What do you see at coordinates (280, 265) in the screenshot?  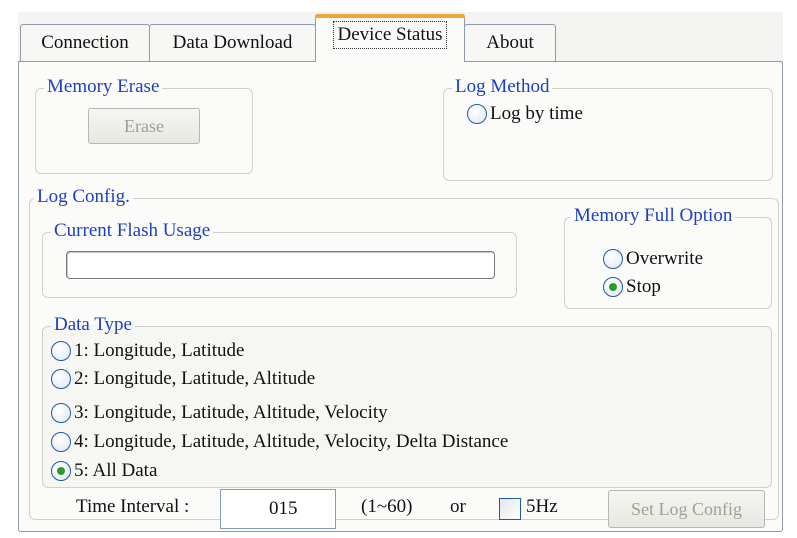 I see `flash-usage-progress` at bounding box center [280, 265].